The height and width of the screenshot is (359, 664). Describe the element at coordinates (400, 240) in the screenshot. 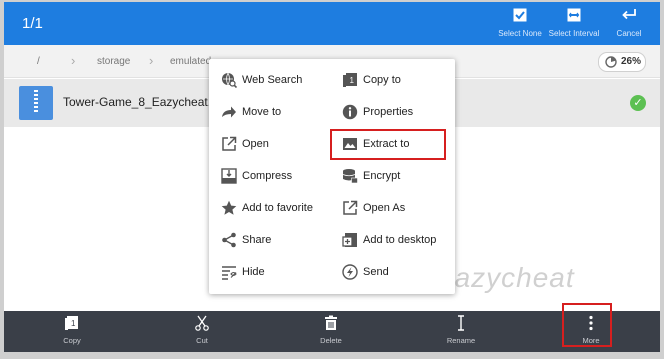

I see `menu-item-label: Add to desktop` at that location.